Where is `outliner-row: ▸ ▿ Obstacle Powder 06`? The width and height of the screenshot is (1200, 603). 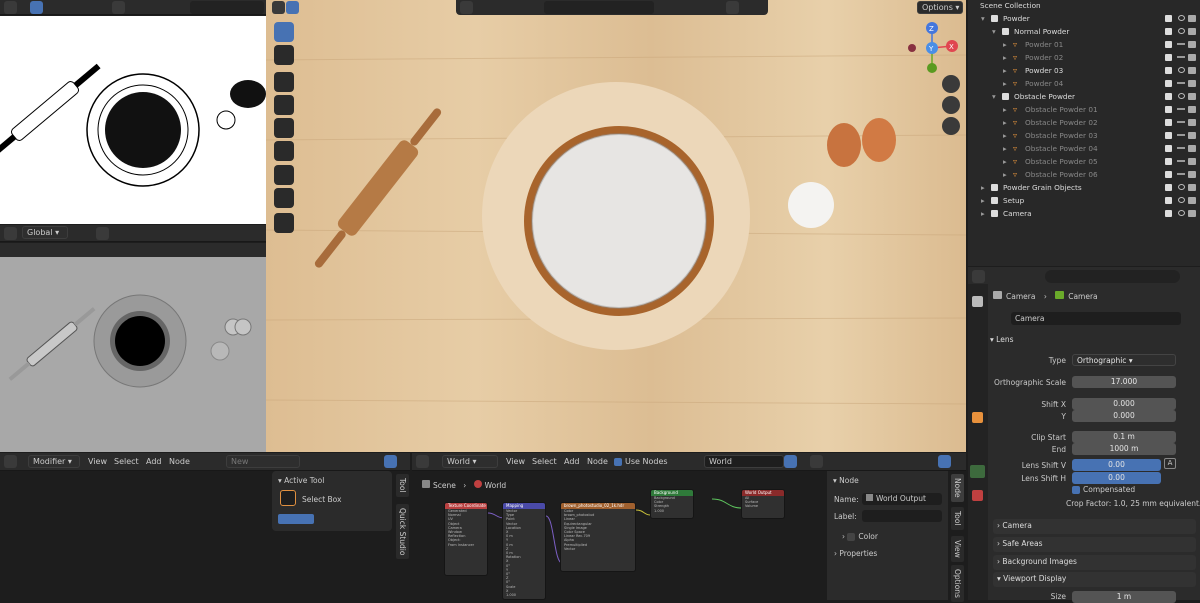 outliner-row: ▸ ▿ Obstacle Powder 06 is located at coordinates (1084, 175).